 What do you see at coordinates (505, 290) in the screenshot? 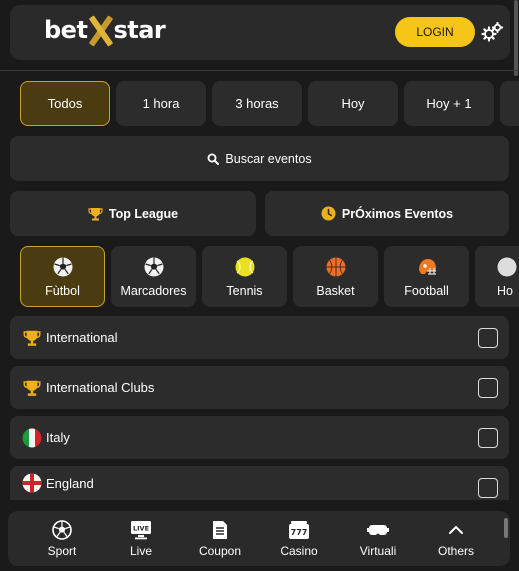
I see `sport-label-hockey: Ho` at bounding box center [505, 290].